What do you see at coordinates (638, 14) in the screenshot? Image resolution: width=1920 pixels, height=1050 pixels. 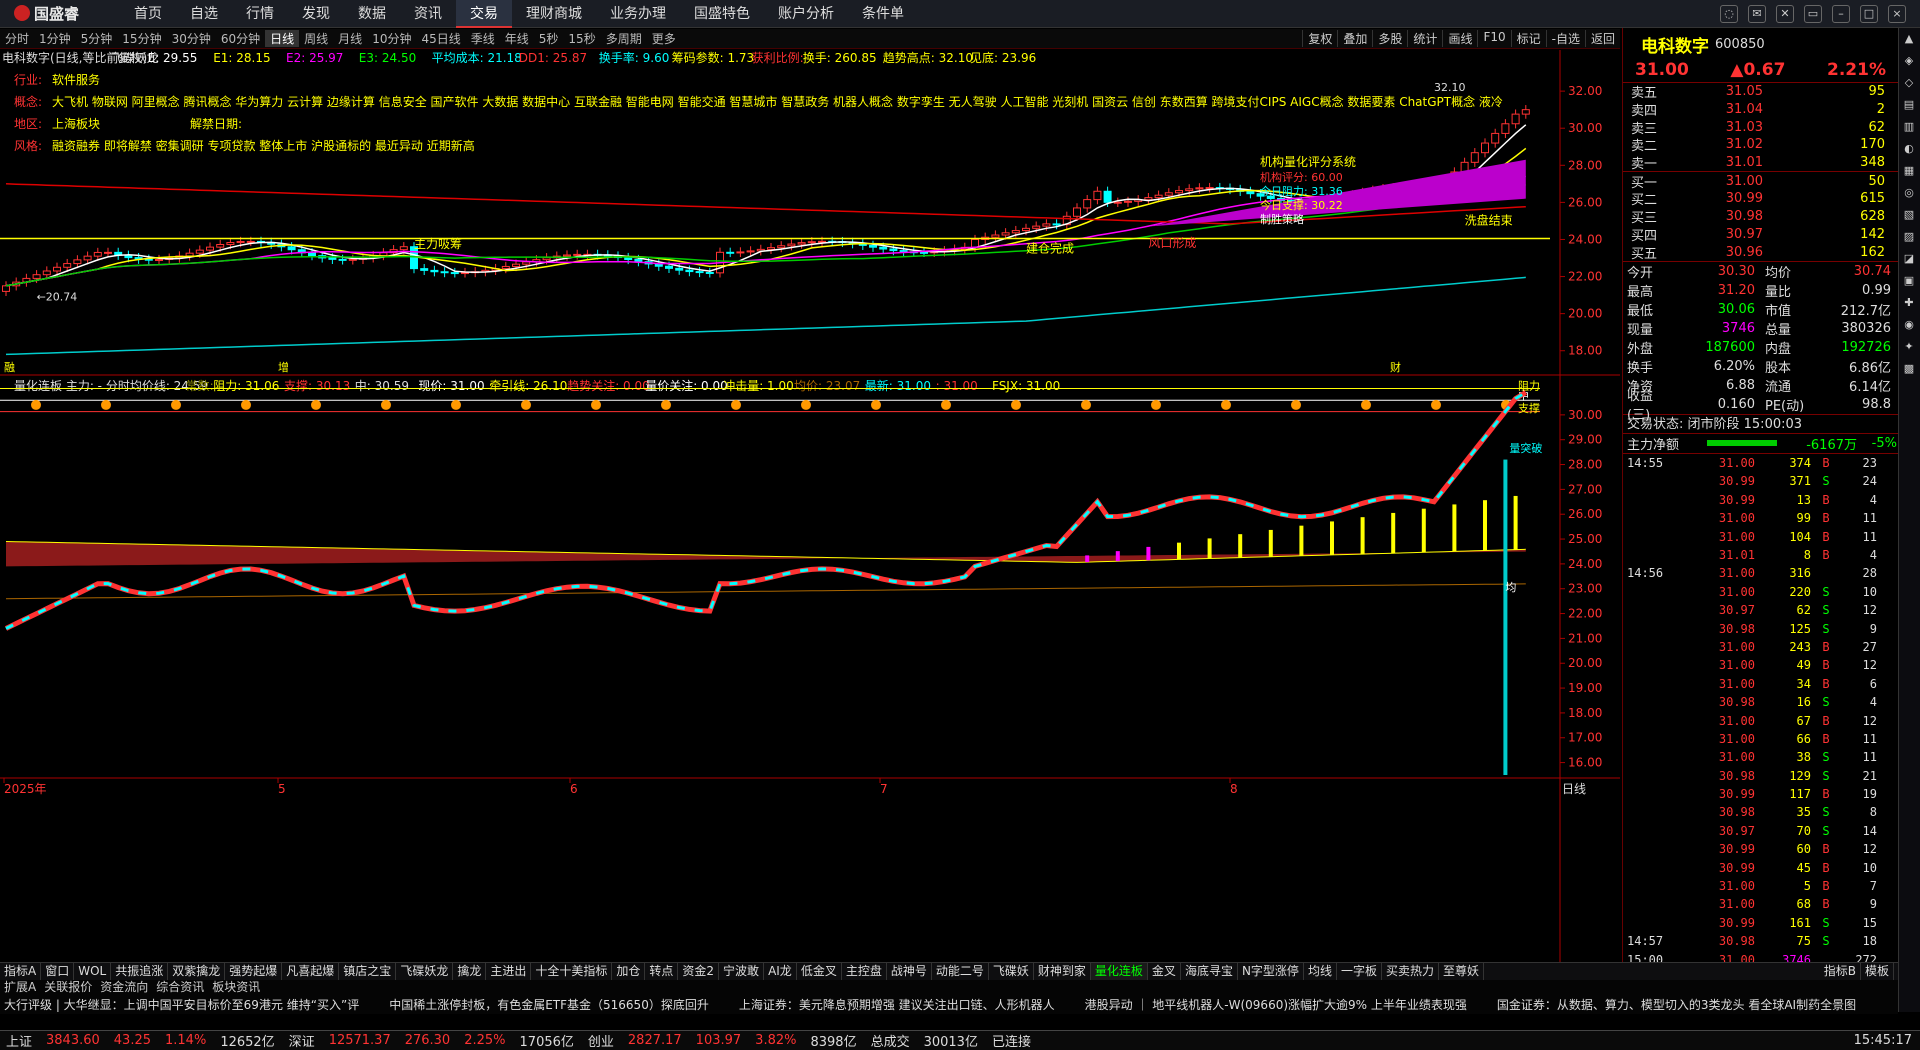 I see `nav-item: 业务办理` at bounding box center [638, 14].